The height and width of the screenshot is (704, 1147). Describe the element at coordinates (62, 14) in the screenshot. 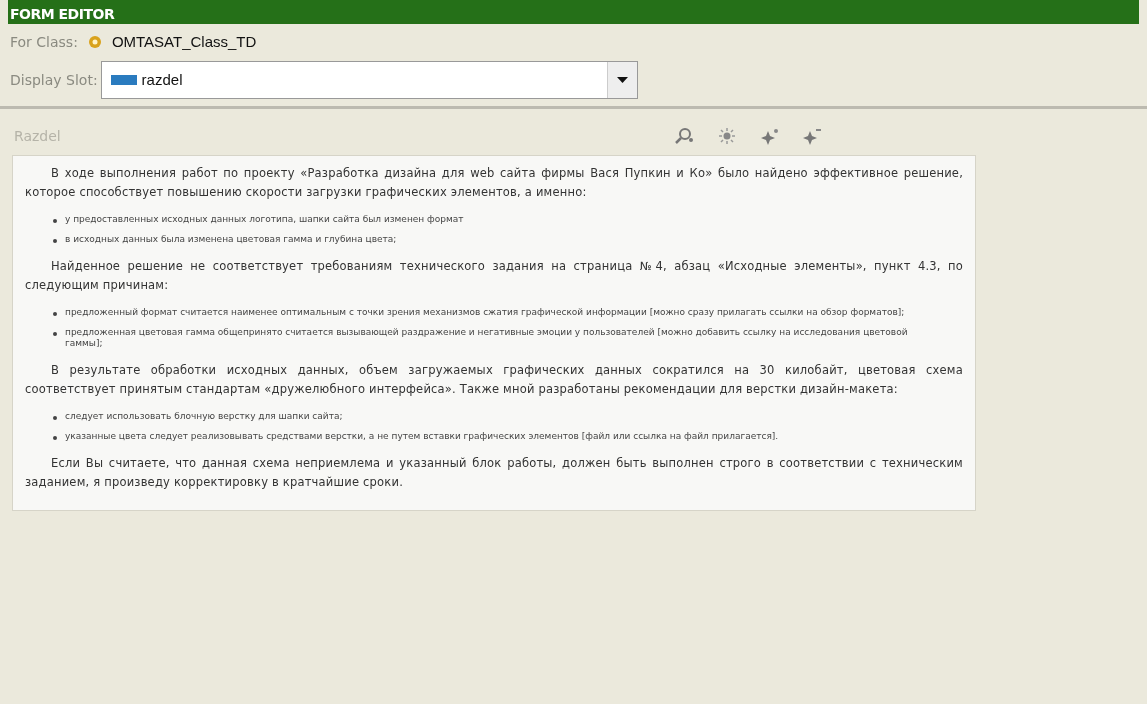

I see `header-title: FORM EDITOR` at that location.